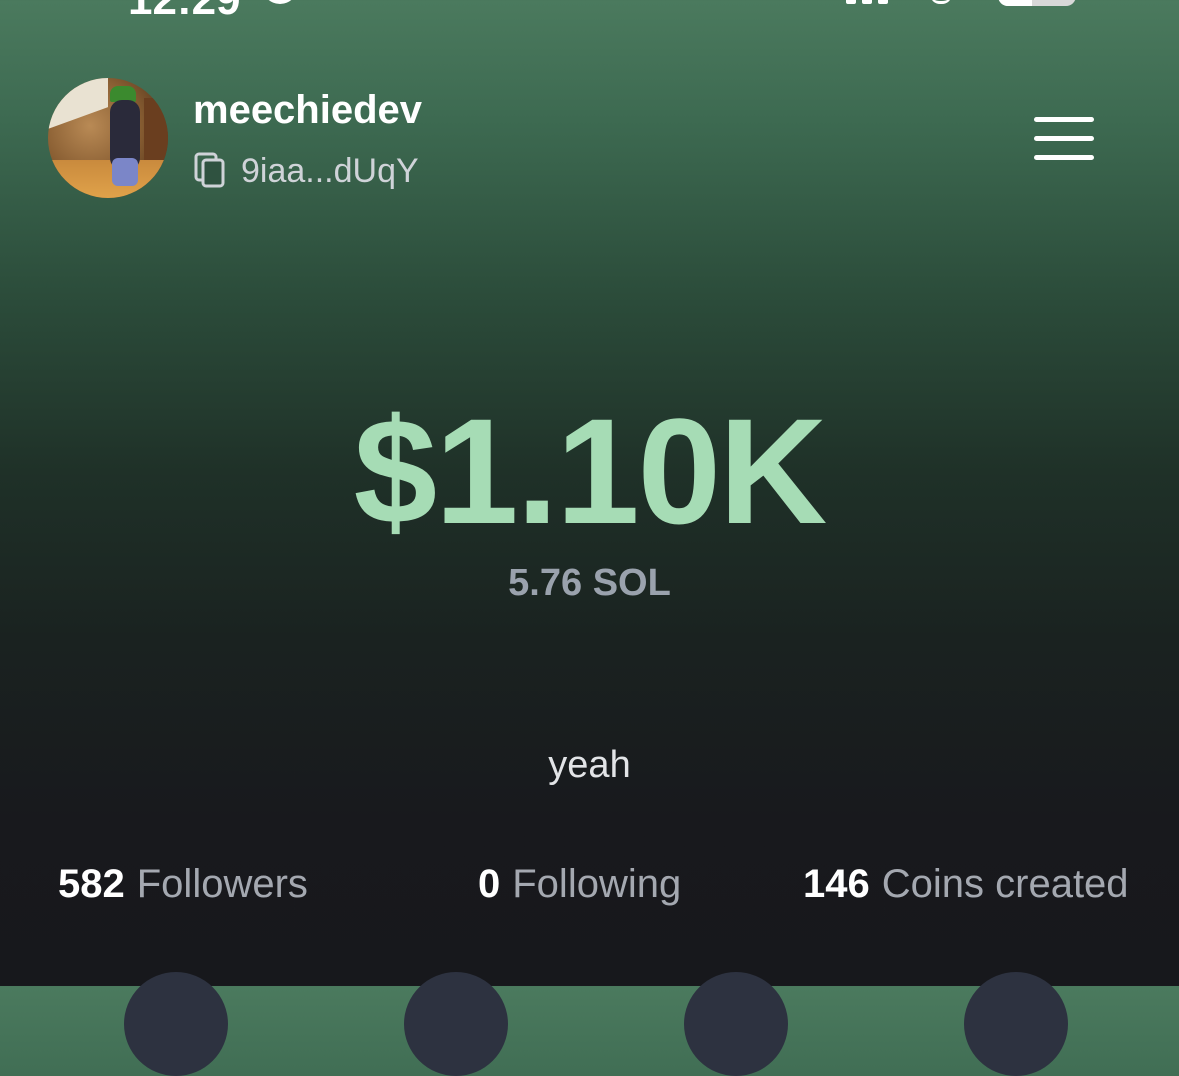 Image resolution: width=1179 pixels, height=1076 pixels. I want to click on avatar, so click(108, 138).